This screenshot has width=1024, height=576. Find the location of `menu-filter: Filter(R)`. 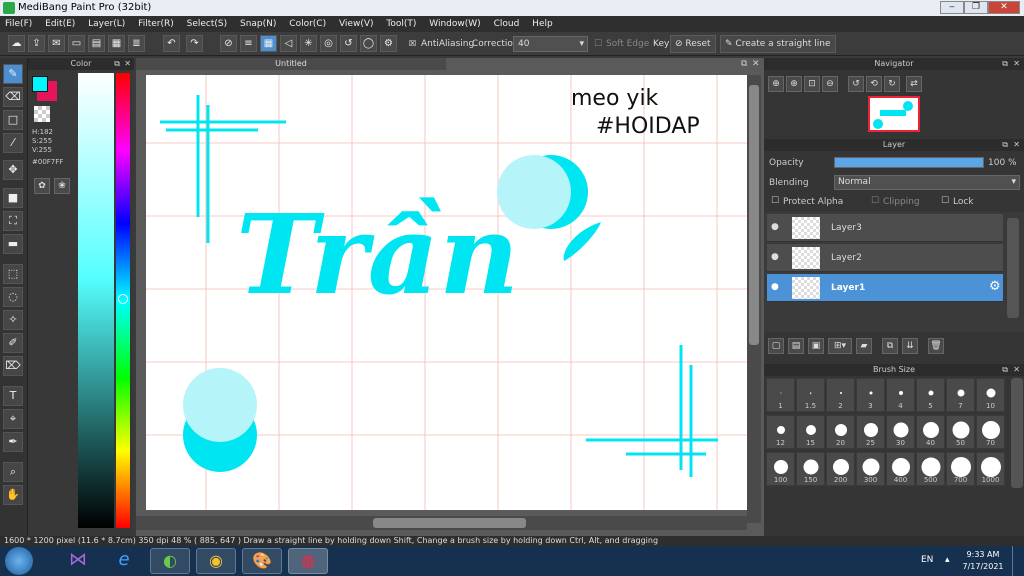

menu-filter: Filter(R) is located at coordinates (156, 24).